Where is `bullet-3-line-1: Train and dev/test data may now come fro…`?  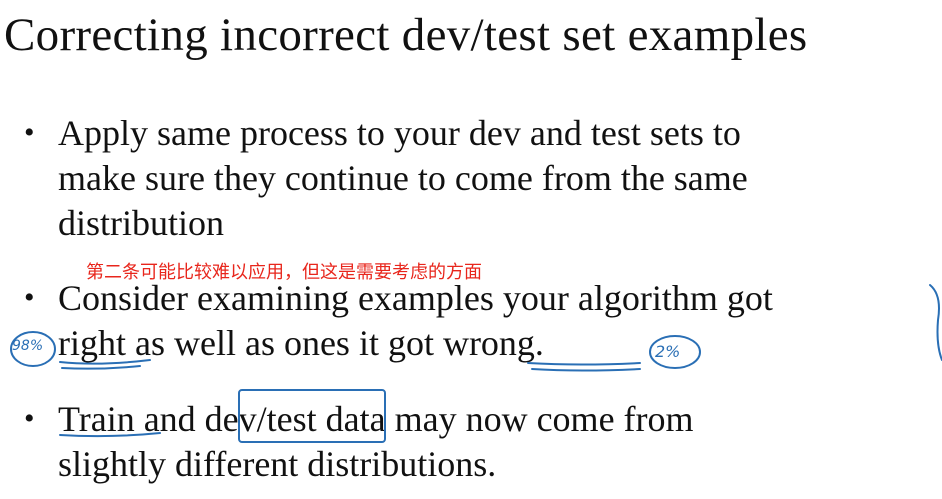 bullet-3-line-1: Train and dev/test data may now come fro… is located at coordinates (376, 419).